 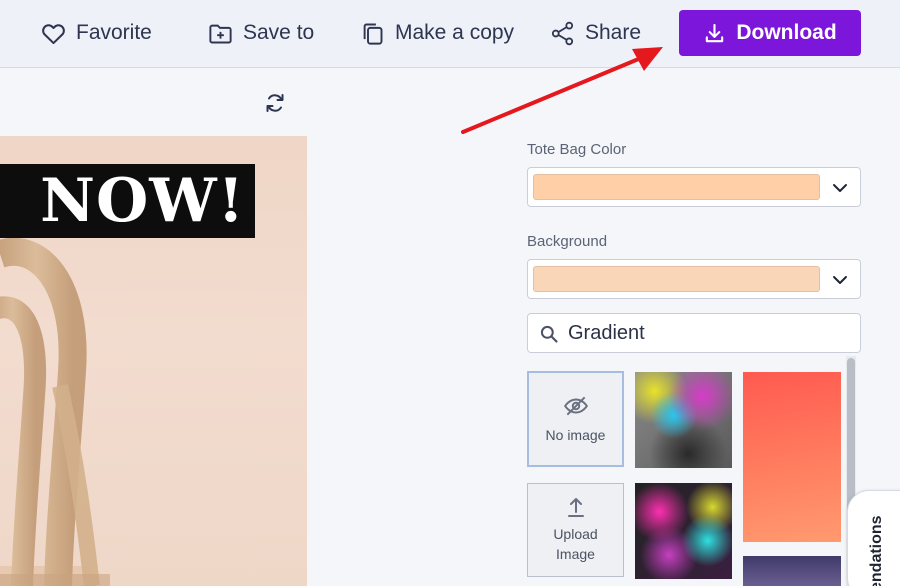 What do you see at coordinates (220, 33) in the screenshot?
I see `folder-plus-icon` at bounding box center [220, 33].